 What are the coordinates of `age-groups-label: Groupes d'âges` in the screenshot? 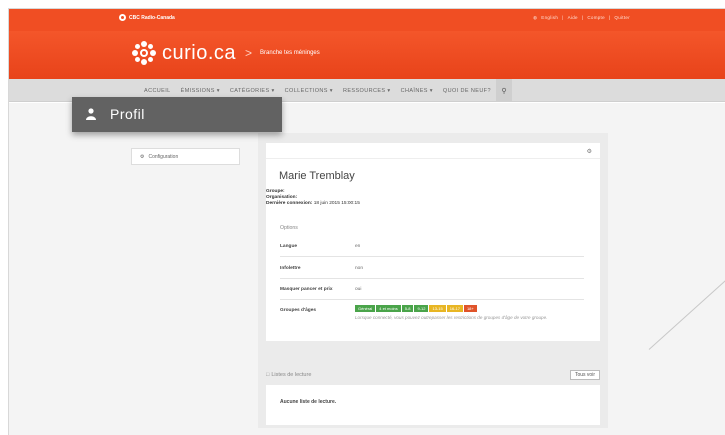 It's located at (298, 310).